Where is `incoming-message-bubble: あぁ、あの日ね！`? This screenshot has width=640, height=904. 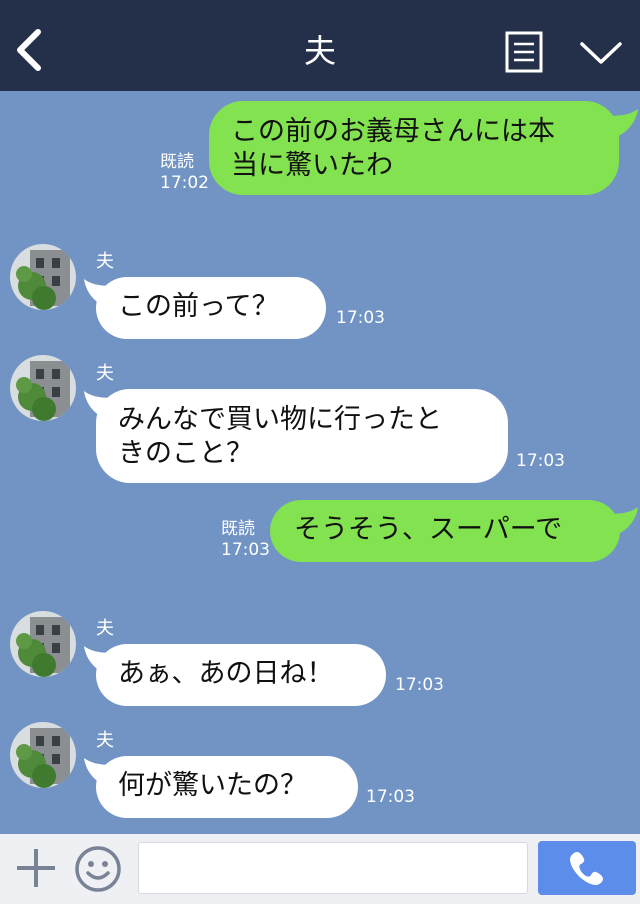
incoming-message-bubble: あぁ、あの日ね！ is located at coordinates (241, 675).